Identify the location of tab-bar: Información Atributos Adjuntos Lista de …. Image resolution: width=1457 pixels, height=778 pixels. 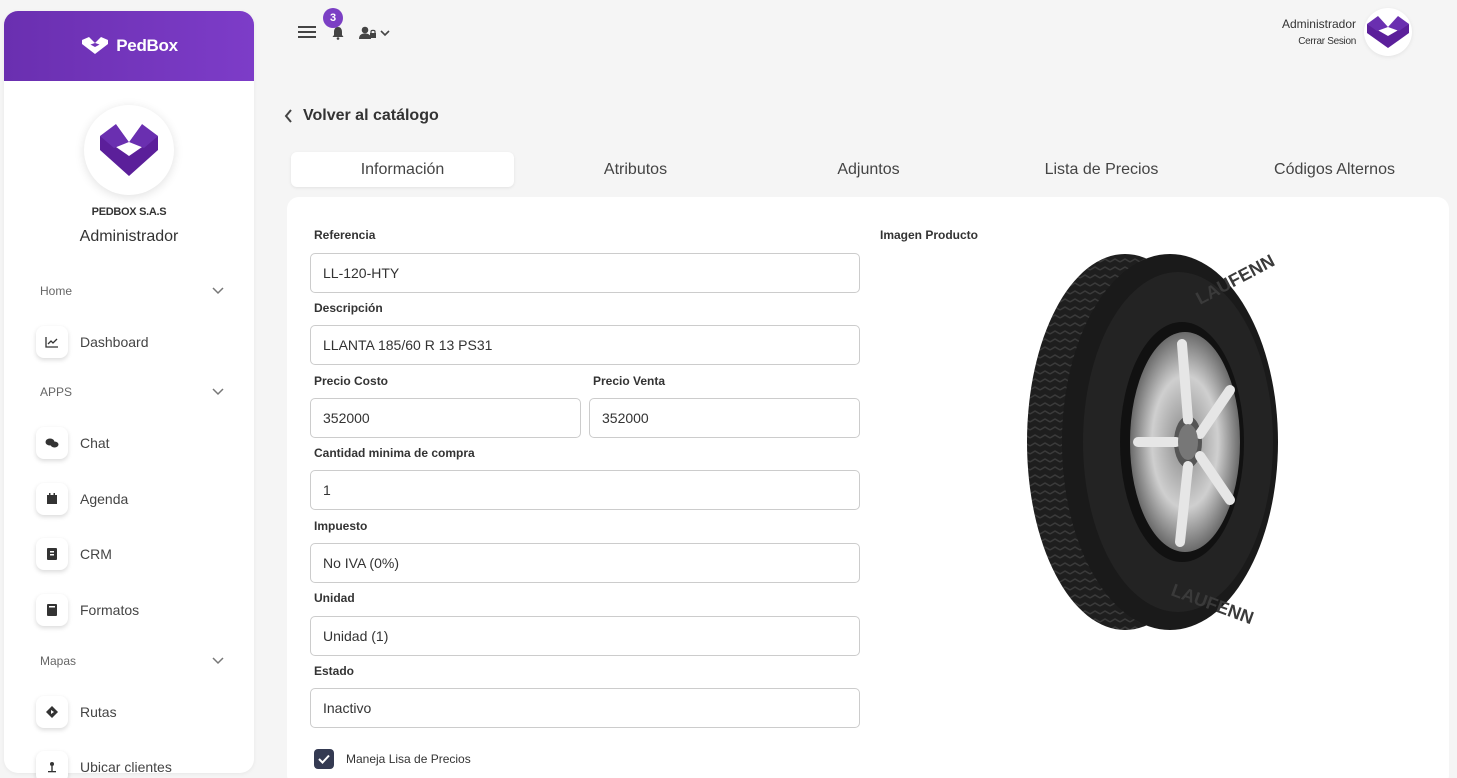
(870, 169).